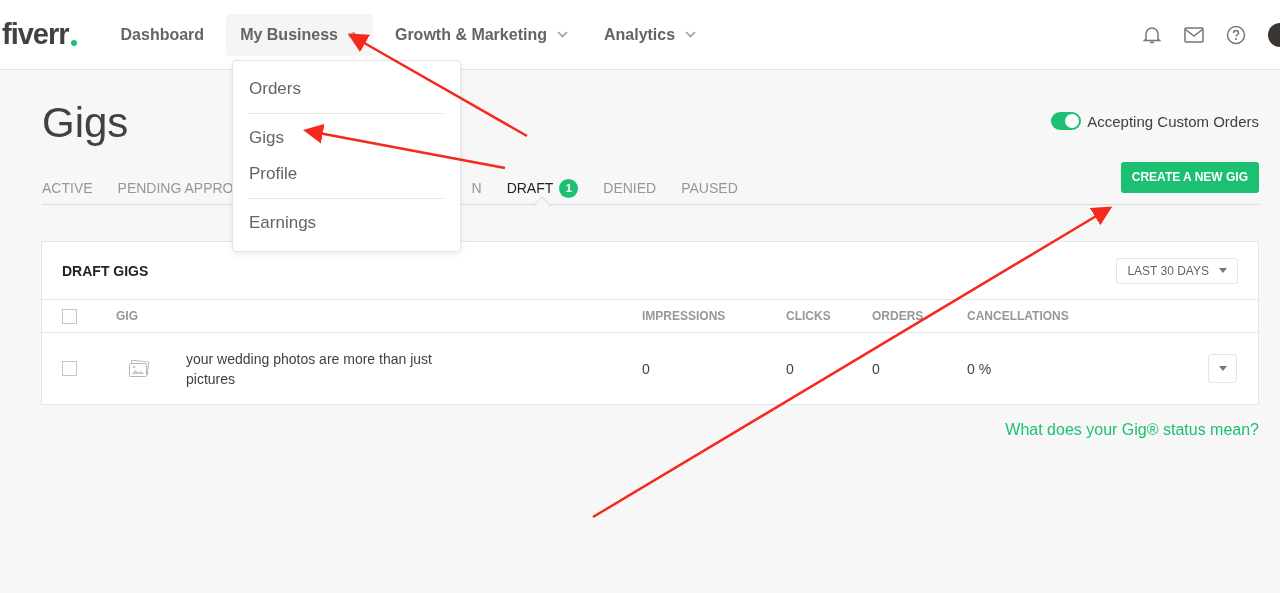 Image resolution: width=1280 pixels, height=593 pixels. I want to click on table-cell-text: 0 %, so click(980, 368).